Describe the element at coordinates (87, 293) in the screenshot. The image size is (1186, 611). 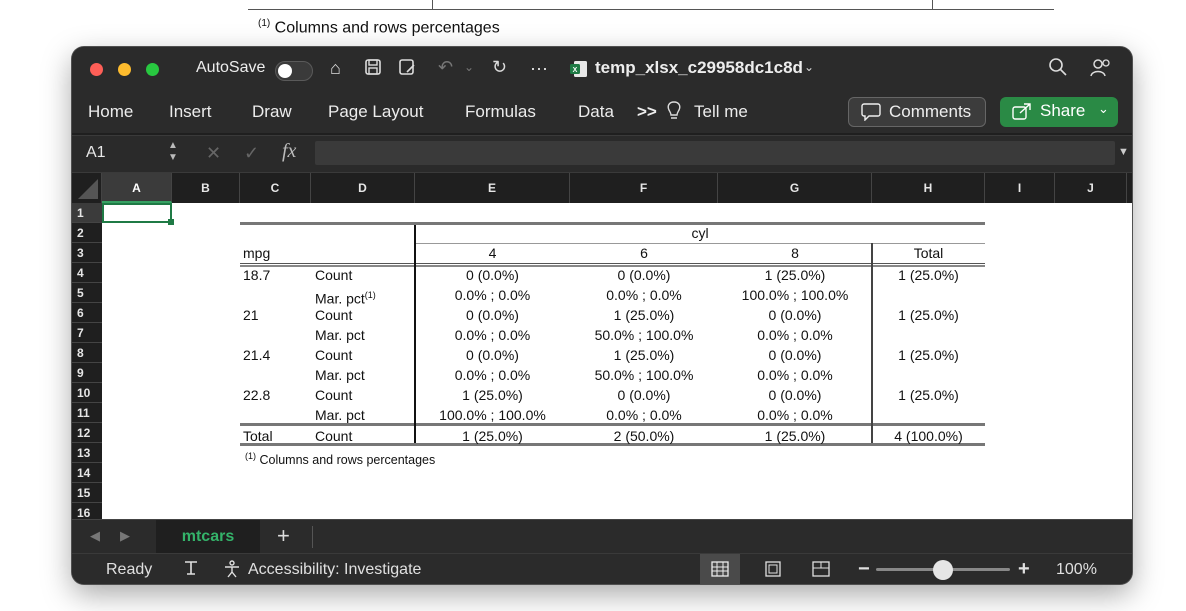
I see `row-header-5: 5` at that location.